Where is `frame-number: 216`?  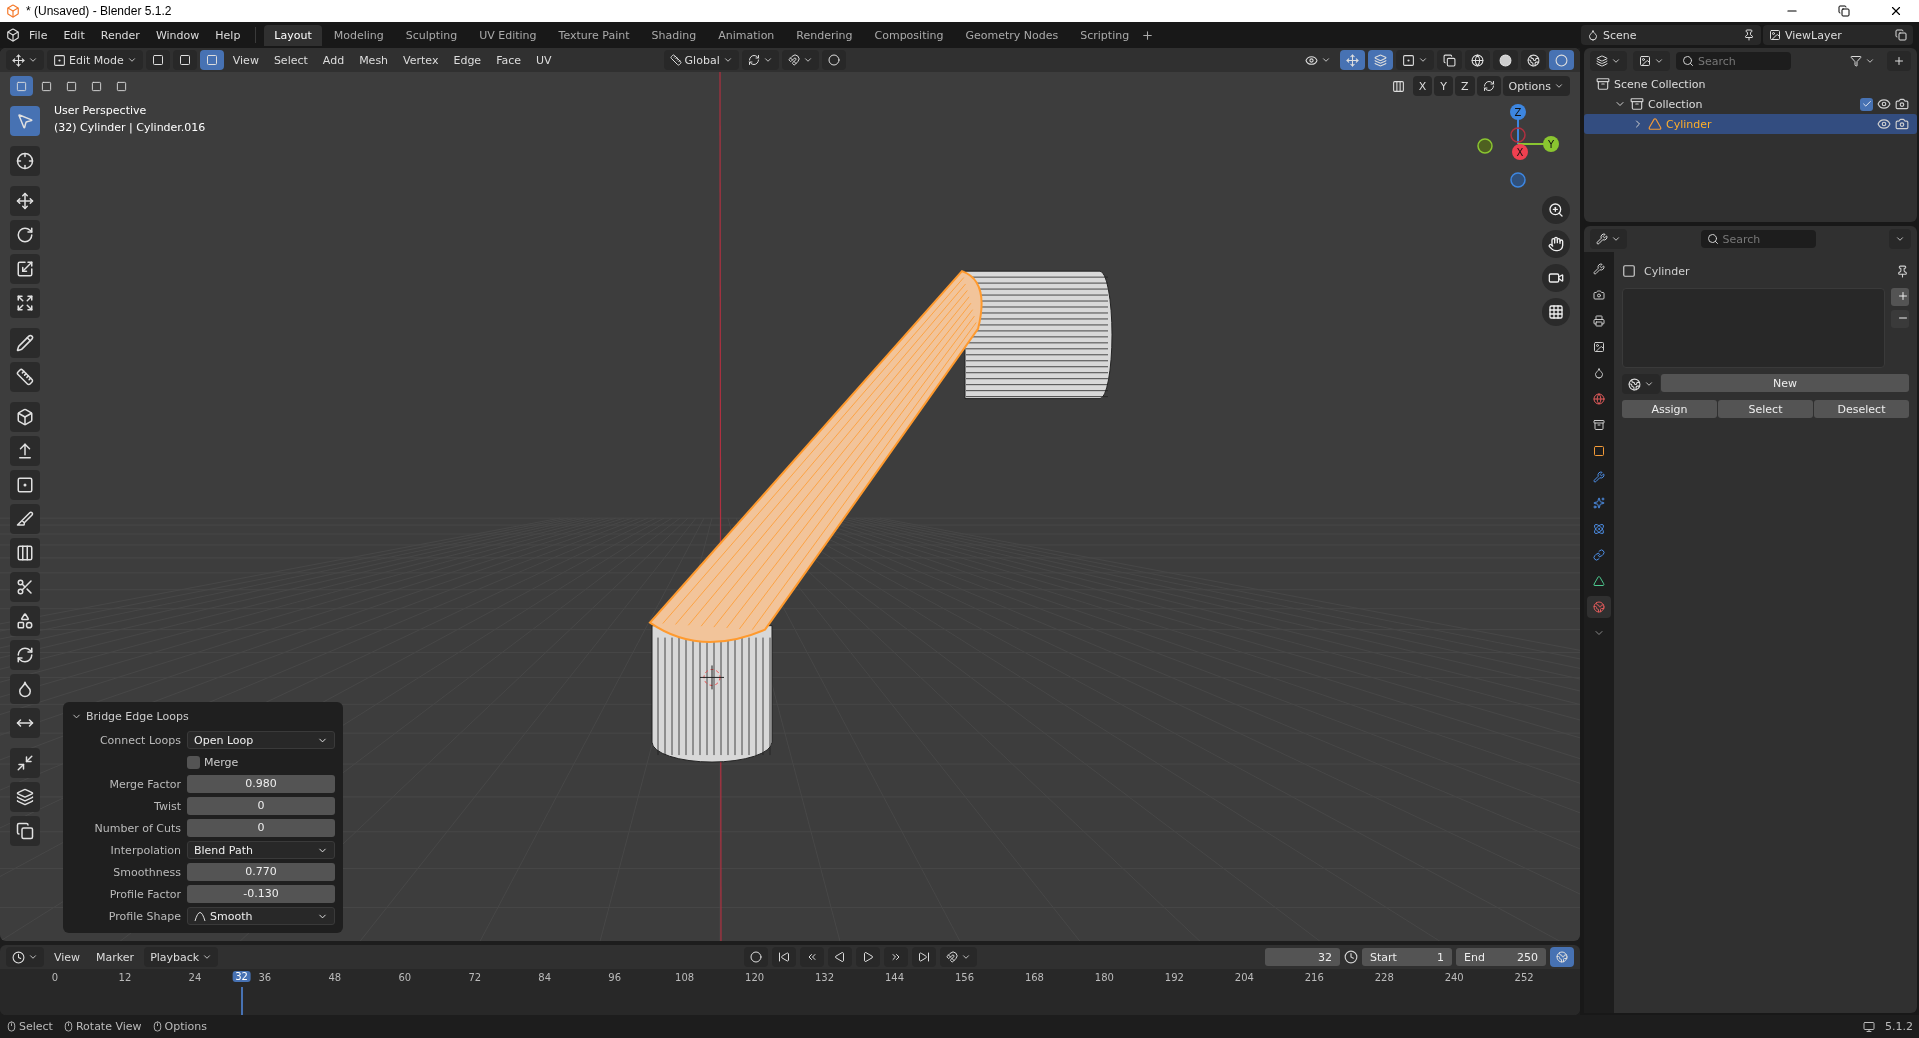 frame-number: 216 is located at coordinates (1314, 978).